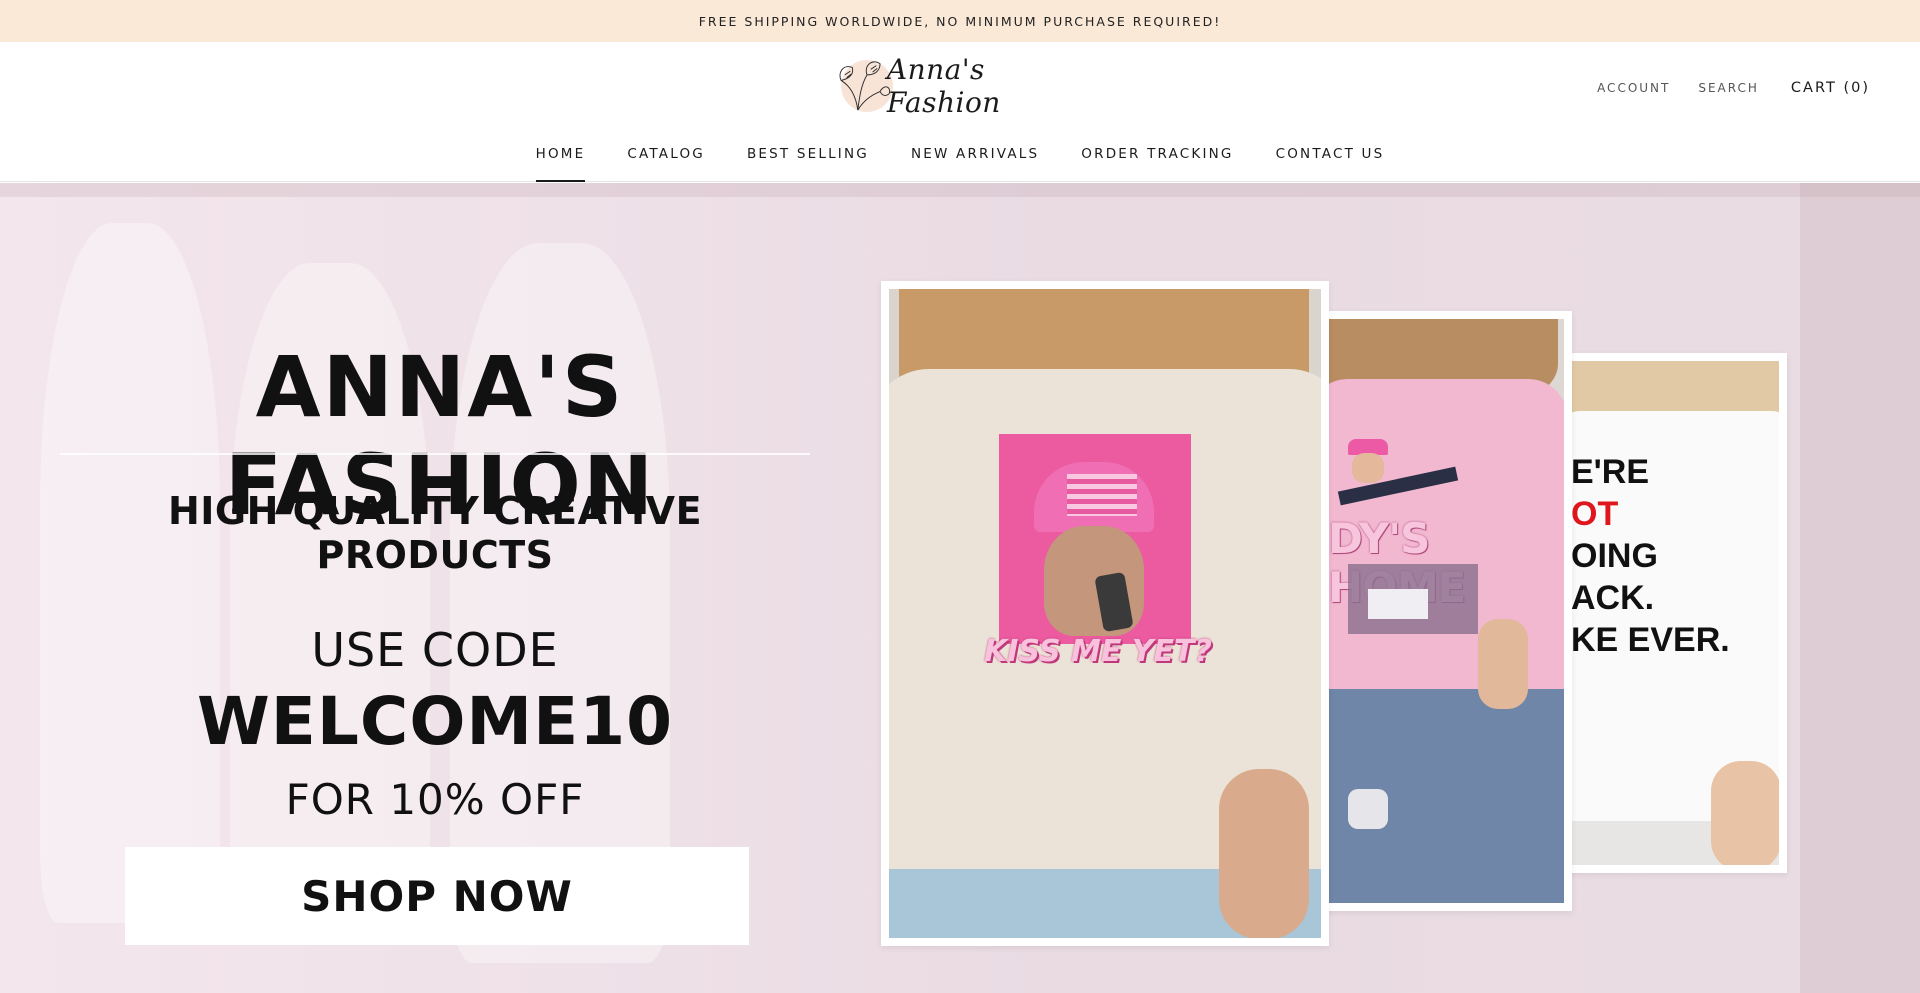 The width and height of the screenshot is (1920, 993). I want to click on shirt-text-line: OT, so click(1595, 514).